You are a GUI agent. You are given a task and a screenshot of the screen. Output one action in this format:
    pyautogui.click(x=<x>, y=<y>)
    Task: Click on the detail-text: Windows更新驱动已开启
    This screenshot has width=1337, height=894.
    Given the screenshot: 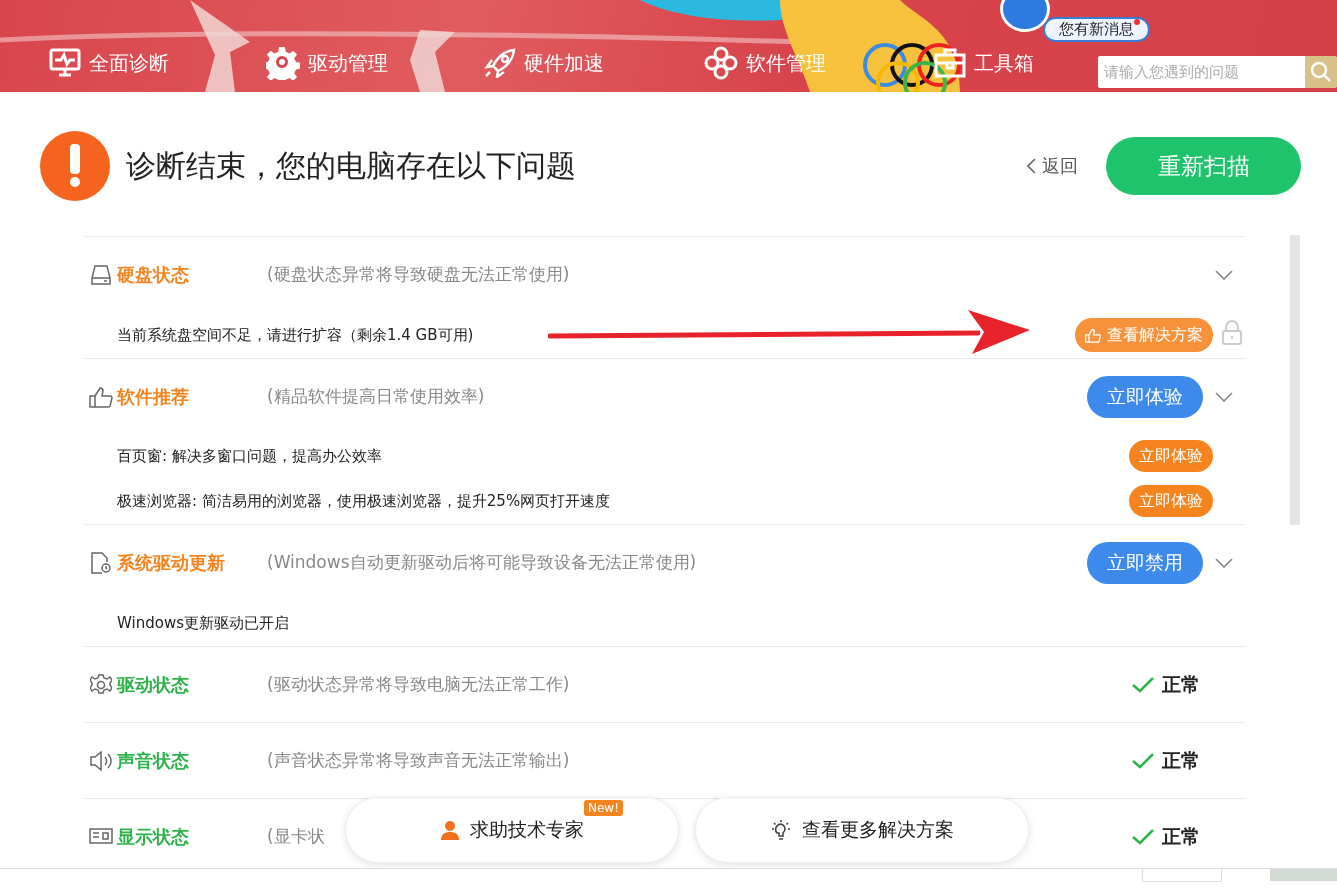 What is the action you would take?
    pyautogui.click(x=203, y=623)
    